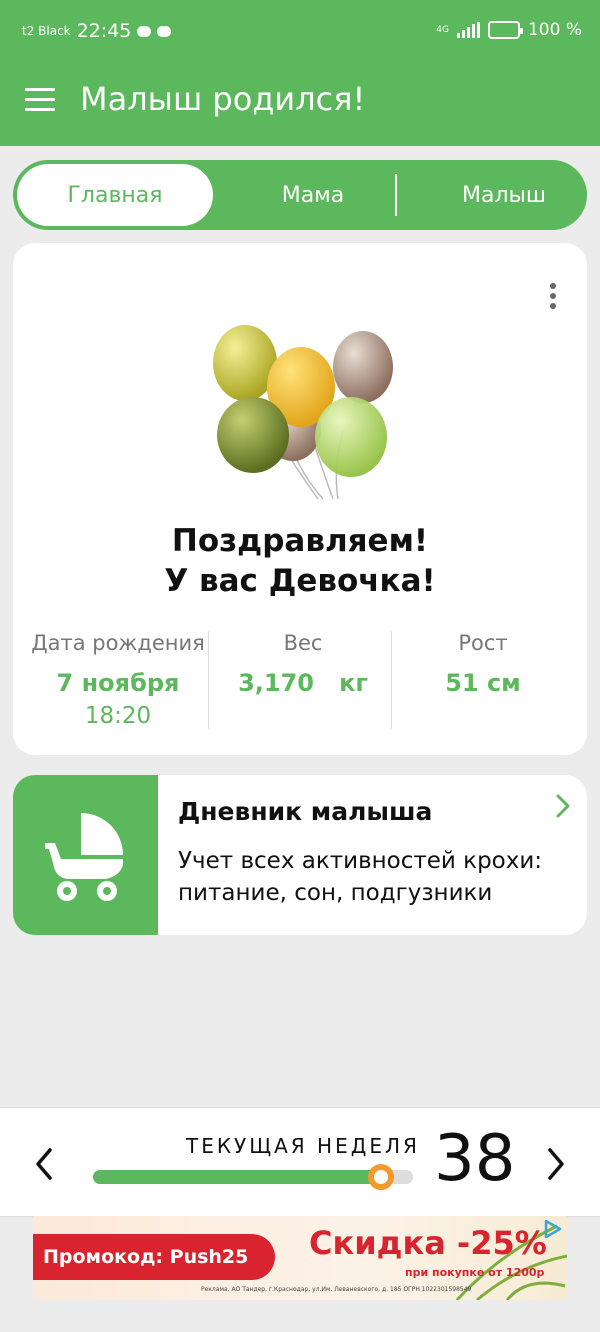  What do you see at coordinates (303, 643) in the screenshot?
I see `weight-label: Вес` at bounding box center [303, 643].